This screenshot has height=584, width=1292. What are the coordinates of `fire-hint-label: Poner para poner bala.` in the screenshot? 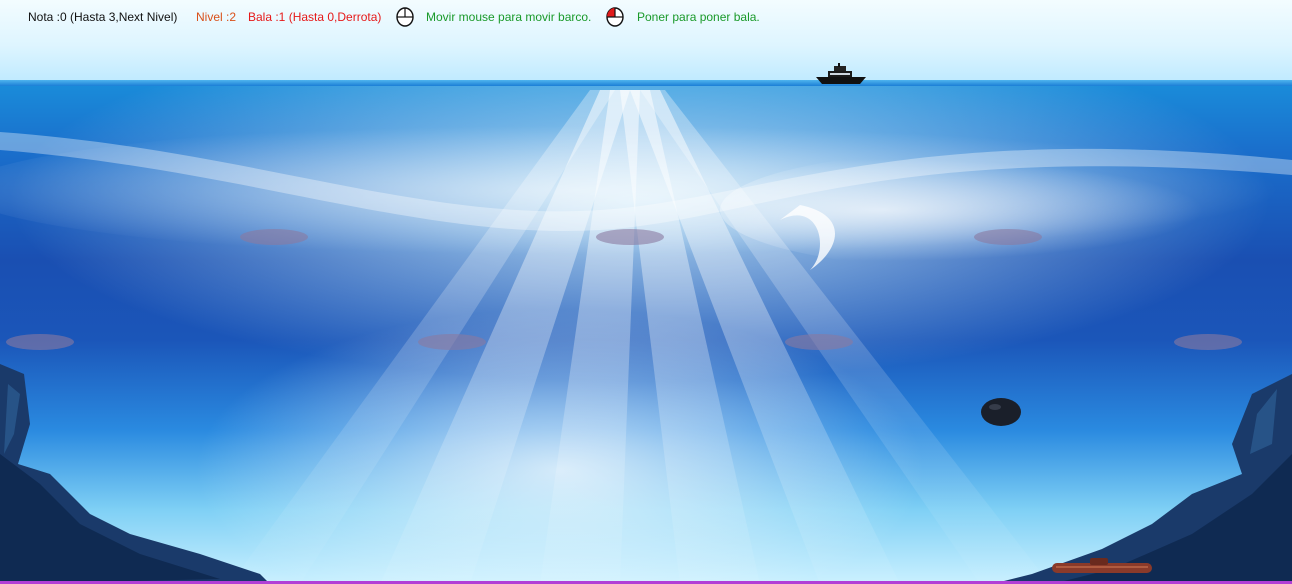 It's located at (698, 17).